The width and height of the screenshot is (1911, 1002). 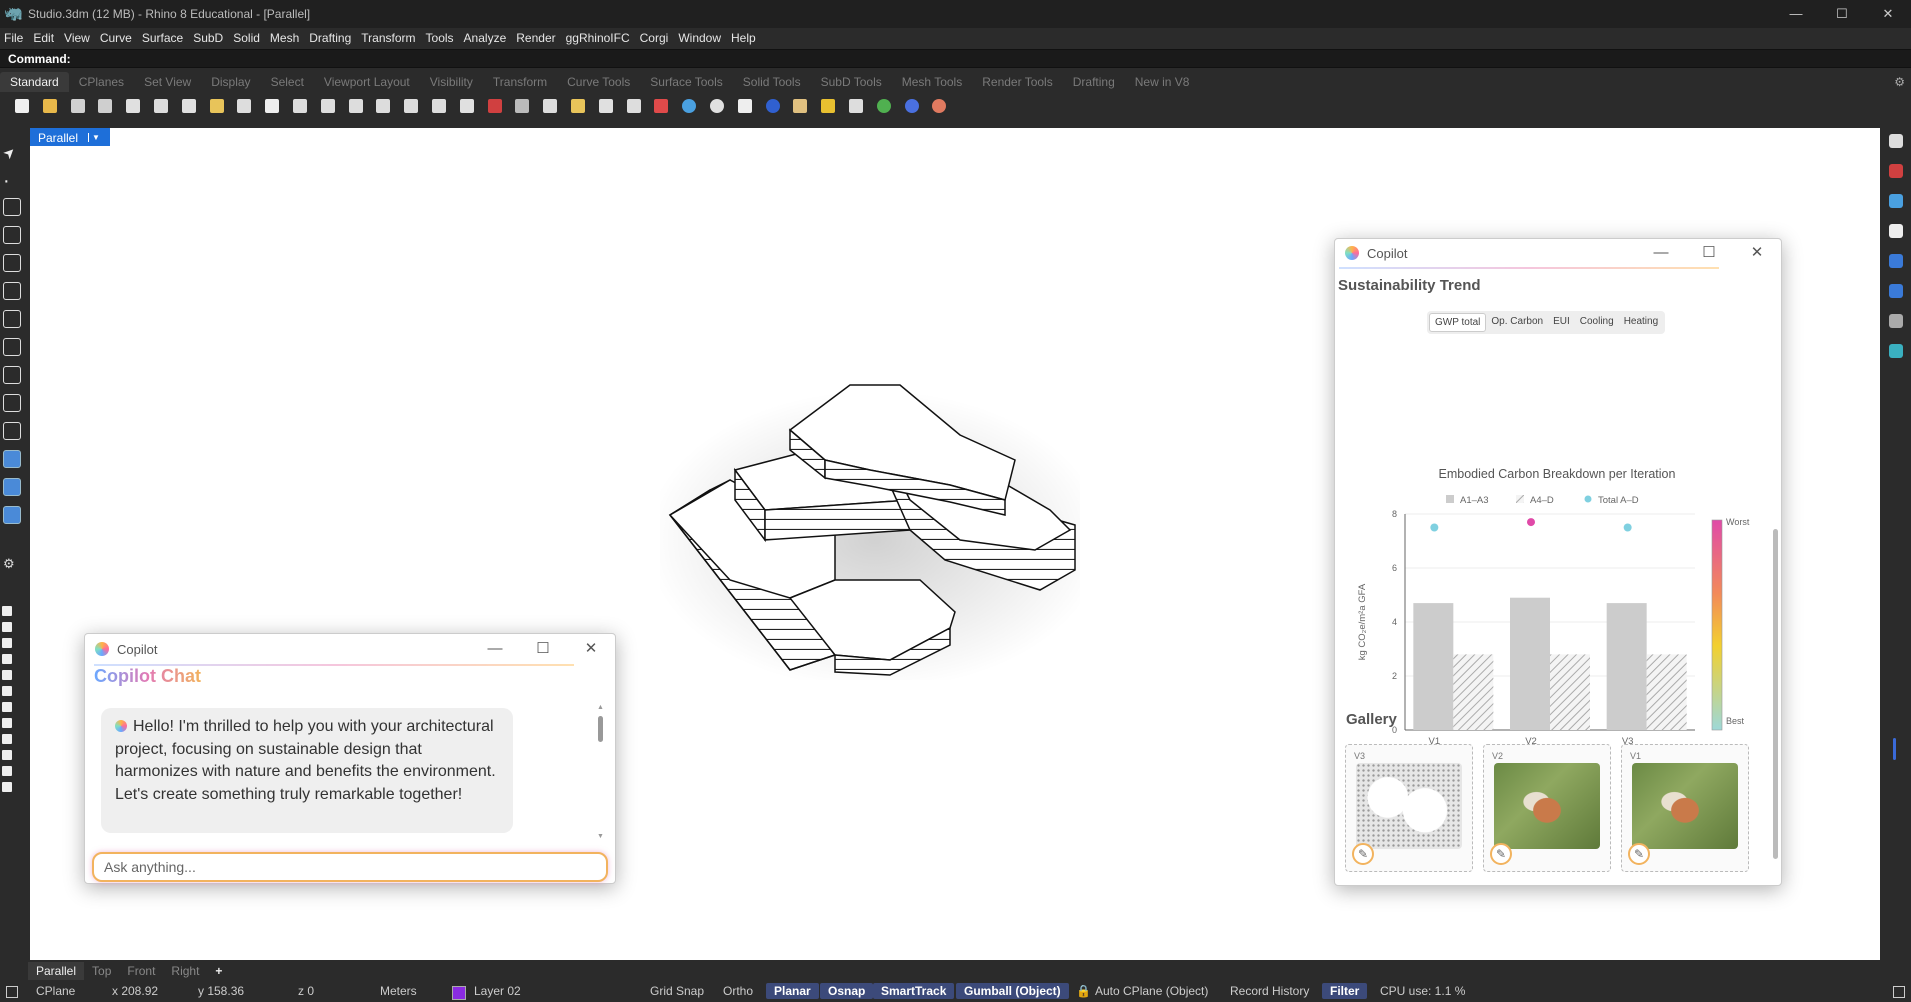 What do you see at coordinates (1012, 991) in the screenshot?
I see `gumball-toggle: Gumball (Object)` at bounding box center [1012, 991].